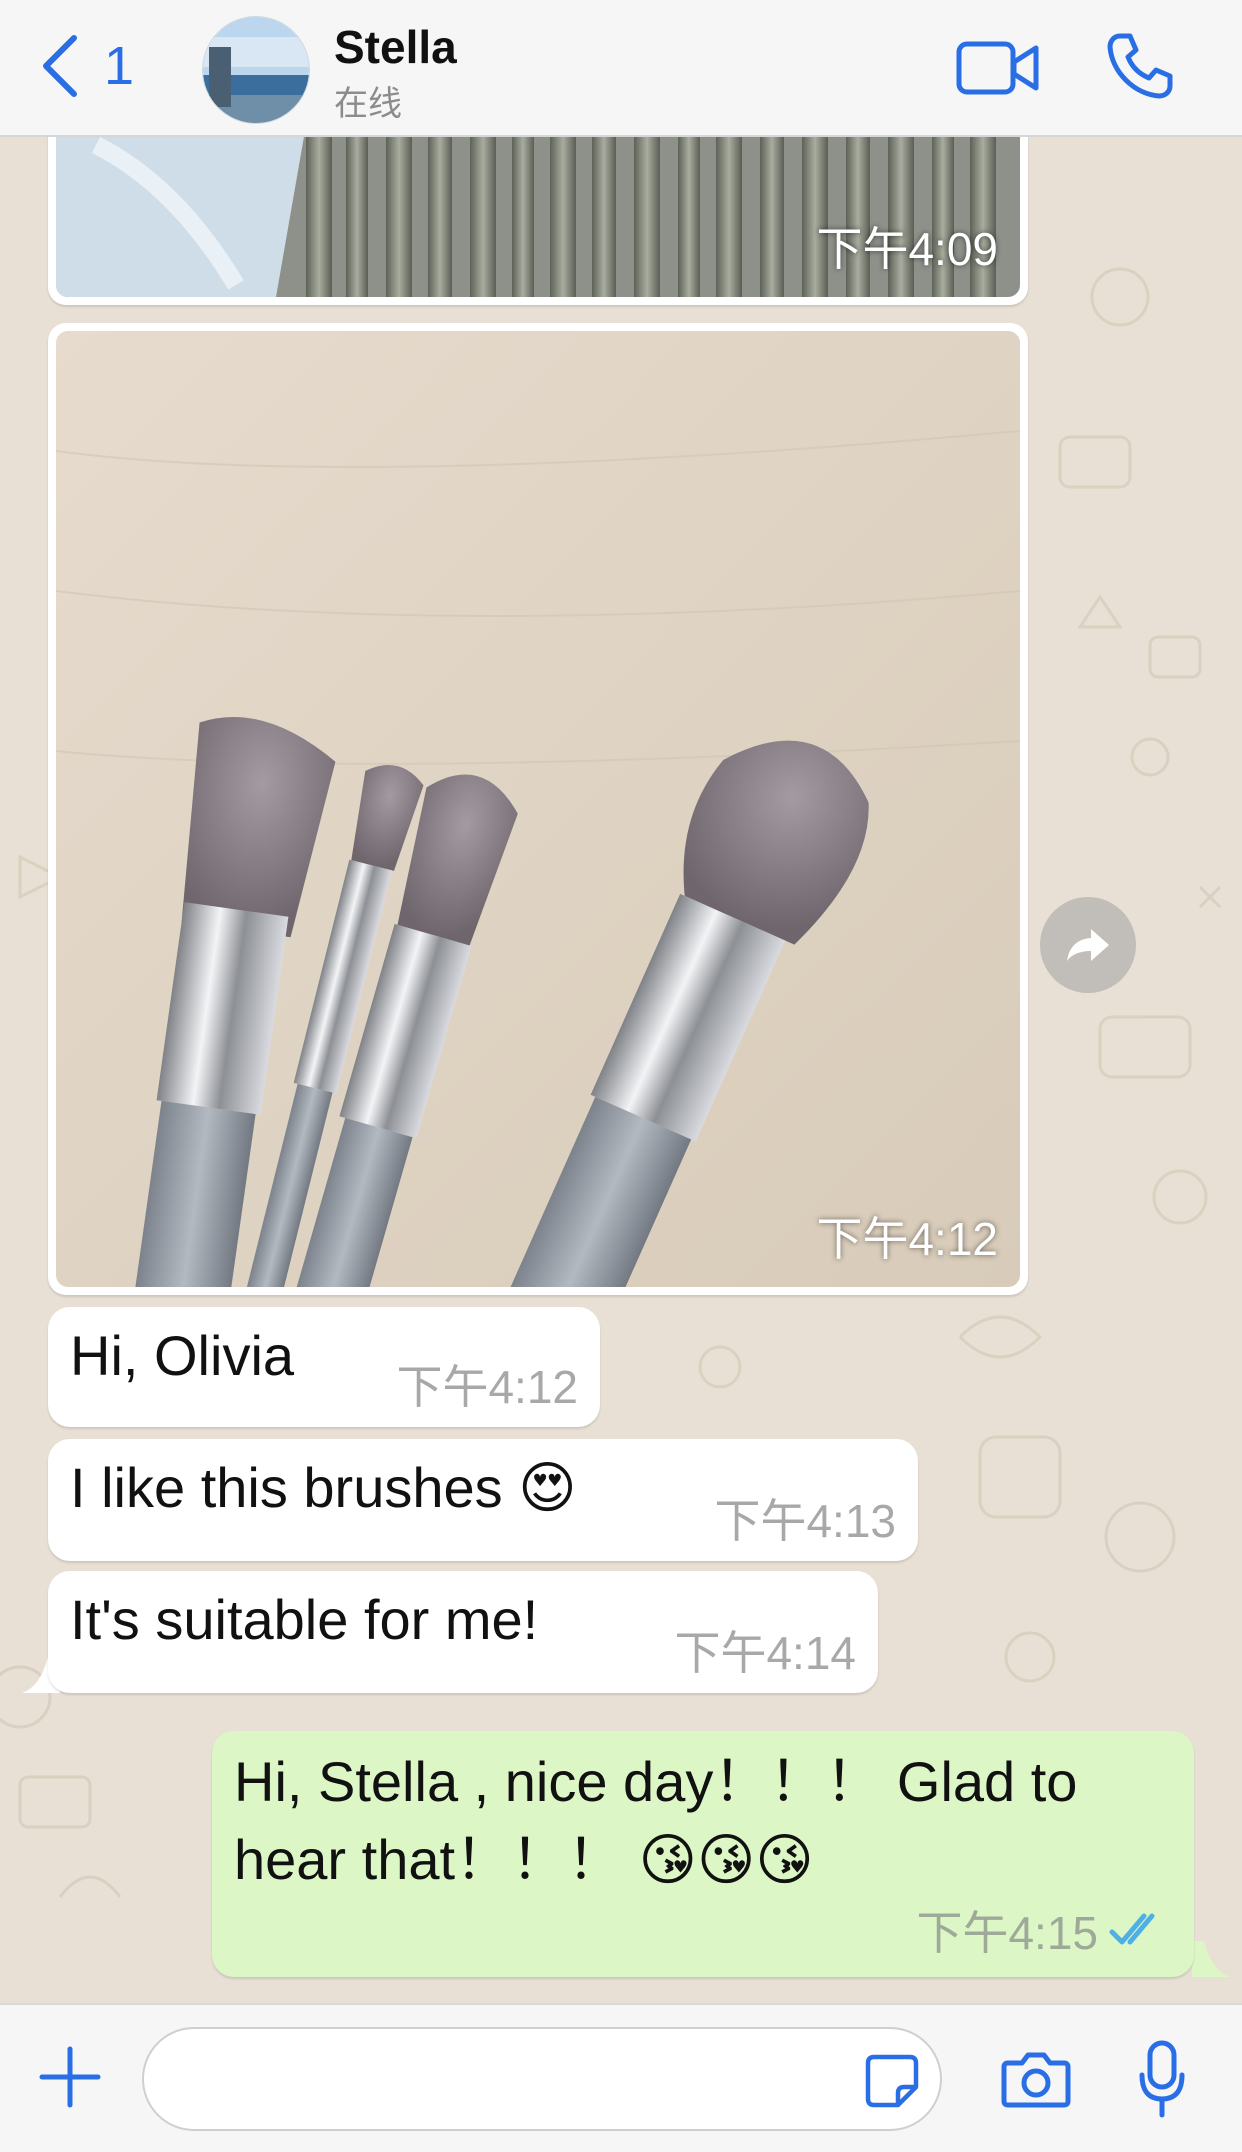 This screenshot has height=2152, width=1242. I want to click on camera-icon, so click(1036, 2080).